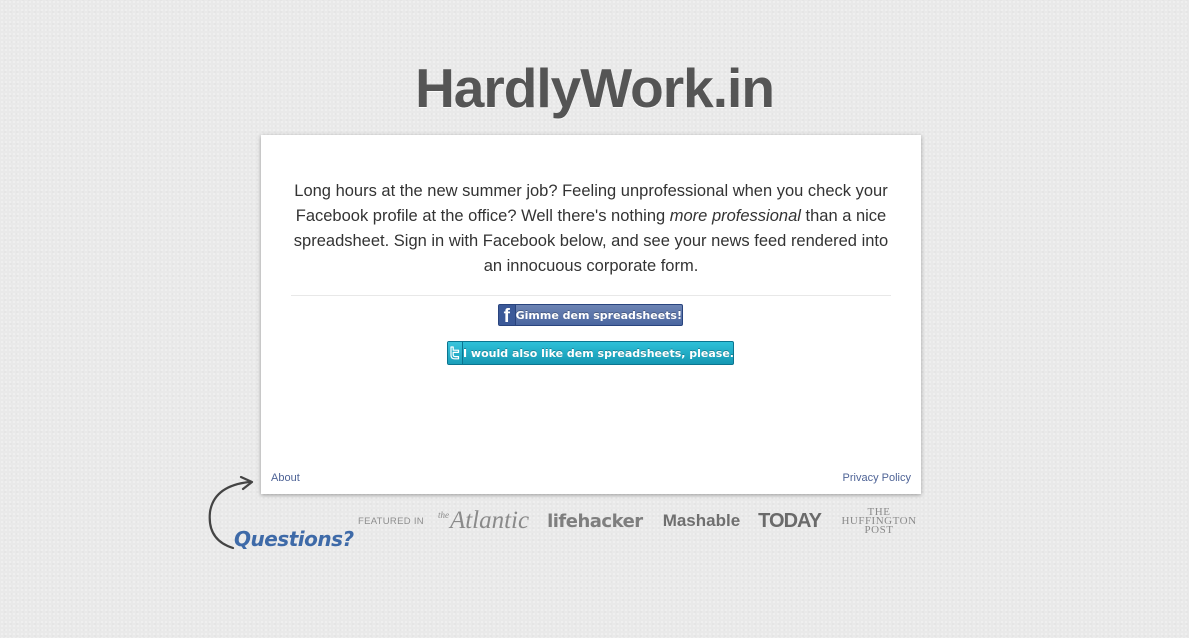 The width and height of the screenshot is (1189, 638). Describe the element at coordinates (507, 315) in the screenshot. I see `facebook-icon: f` at that location.